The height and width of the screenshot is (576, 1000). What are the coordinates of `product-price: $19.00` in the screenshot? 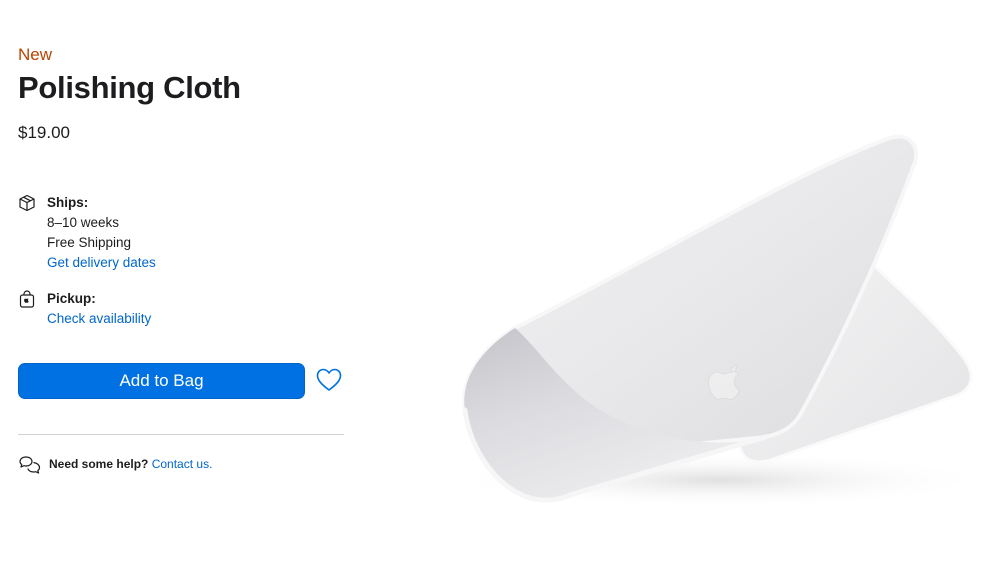 It's located at (44, 132).